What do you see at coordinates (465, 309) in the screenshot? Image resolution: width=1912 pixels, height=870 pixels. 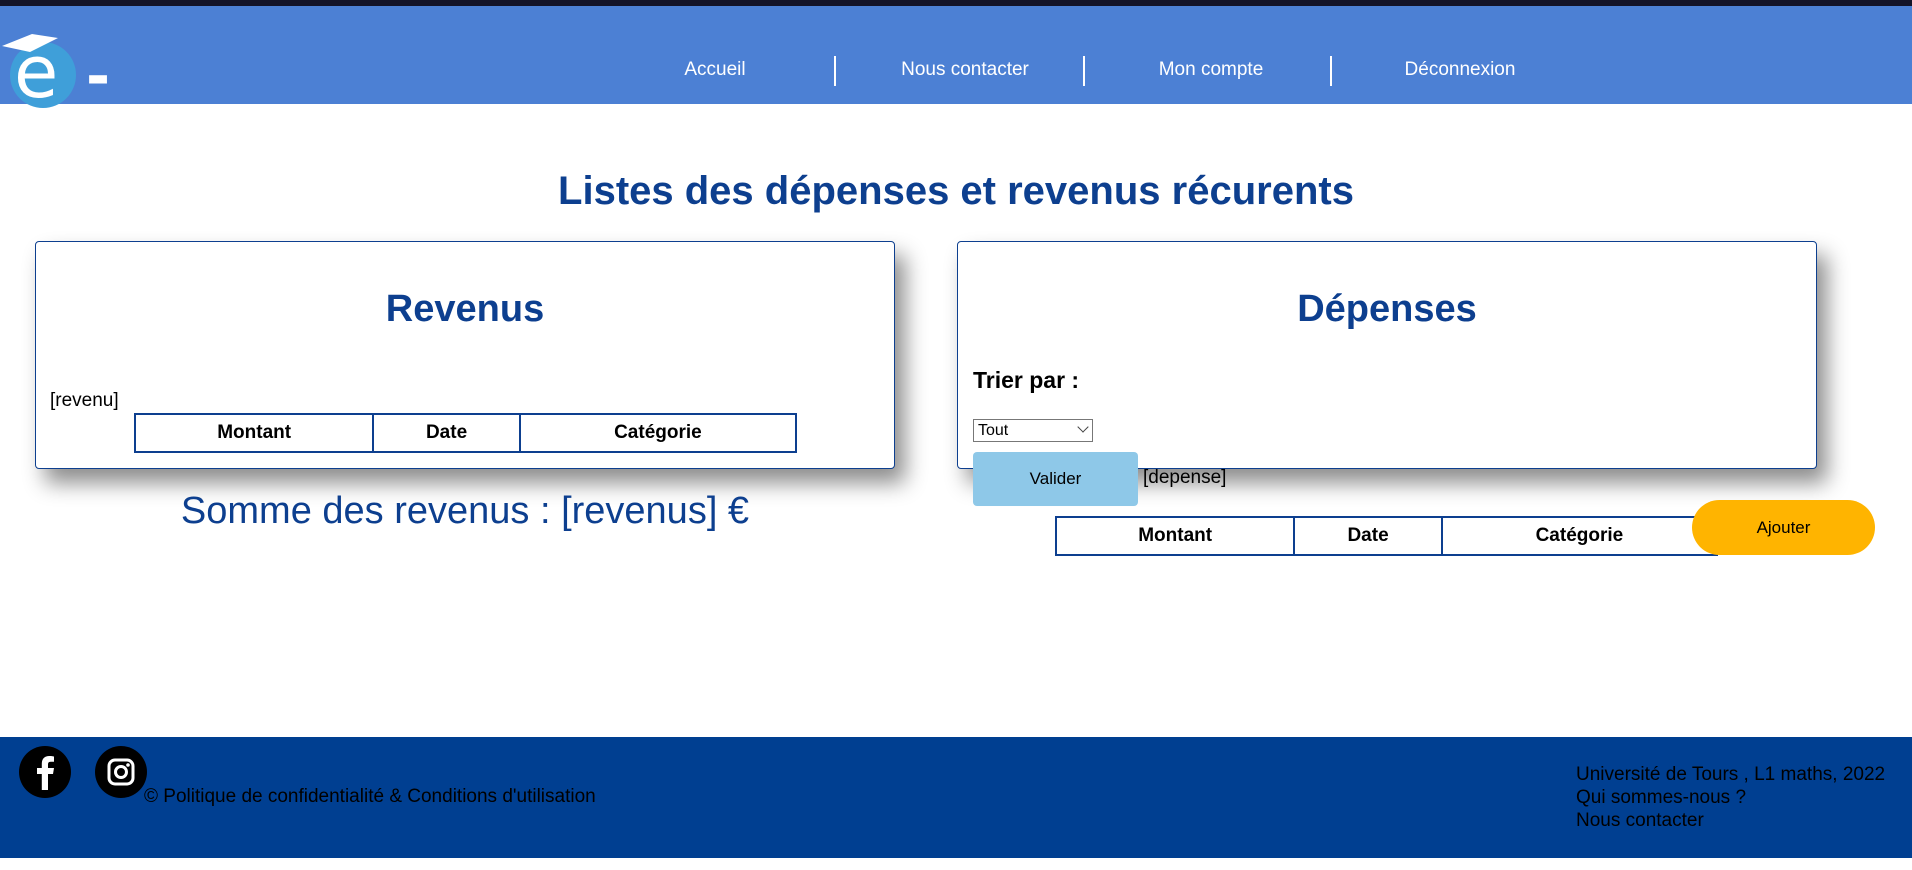 I see `revenus-title: Revenus` at bounding box center [465, 309].